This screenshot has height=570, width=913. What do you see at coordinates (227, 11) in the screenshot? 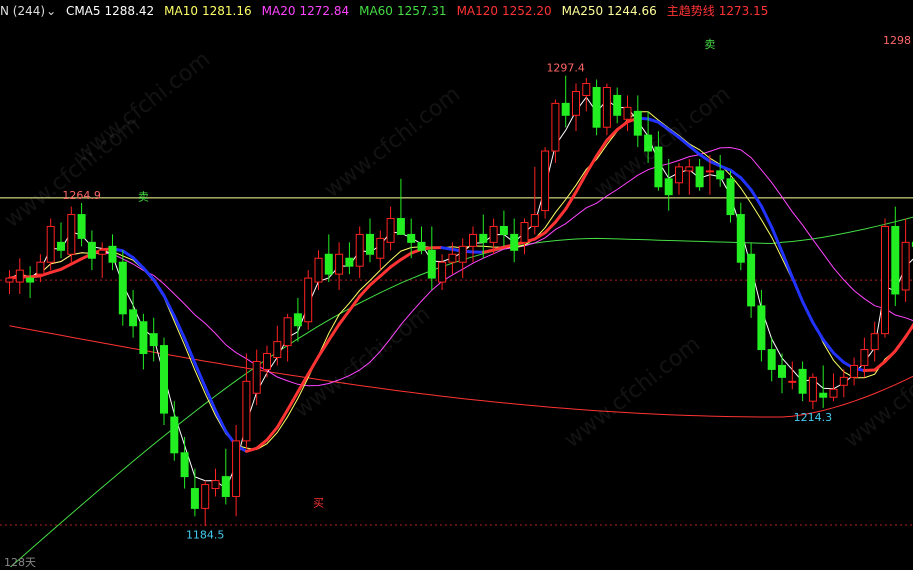
I see `legend-value: 1281.16` at bounding box center [227, 11].